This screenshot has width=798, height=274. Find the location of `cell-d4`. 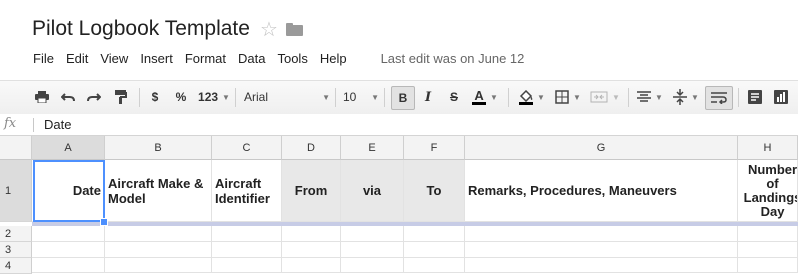

cell-d4 is located at coordinates (311, 265).